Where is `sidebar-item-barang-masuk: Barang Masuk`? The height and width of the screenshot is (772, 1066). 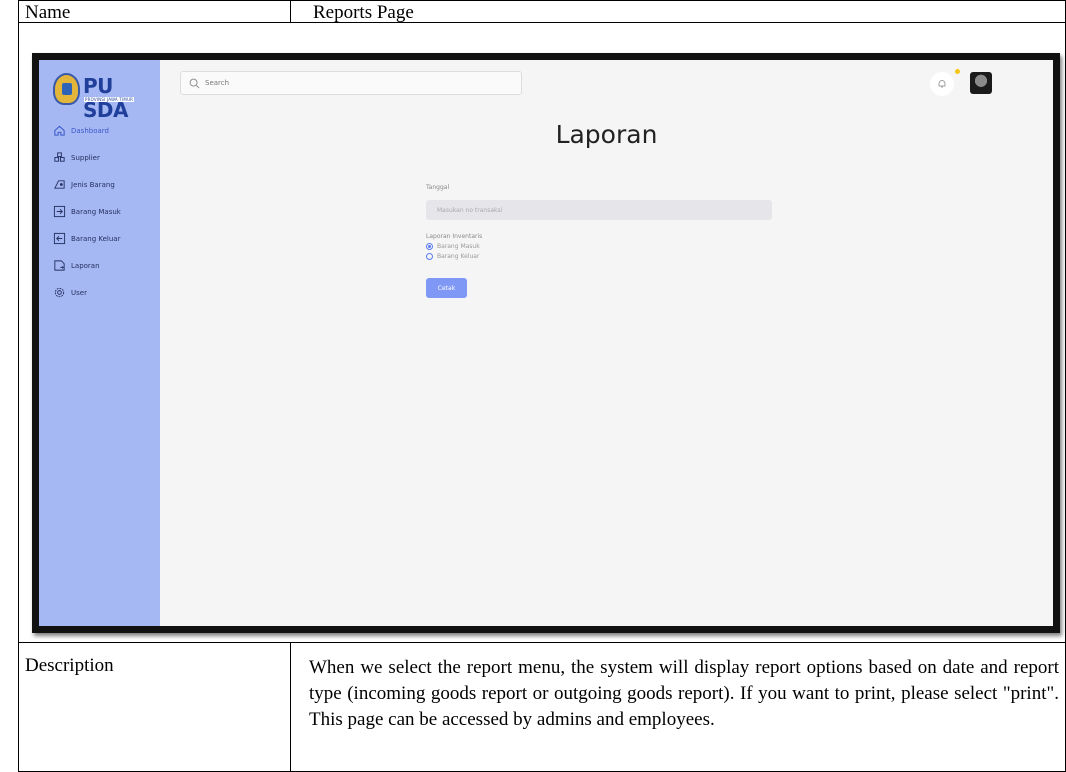
sidebar-item-barang-masuk: Barang Masuk is located at coordinates (105, 211).